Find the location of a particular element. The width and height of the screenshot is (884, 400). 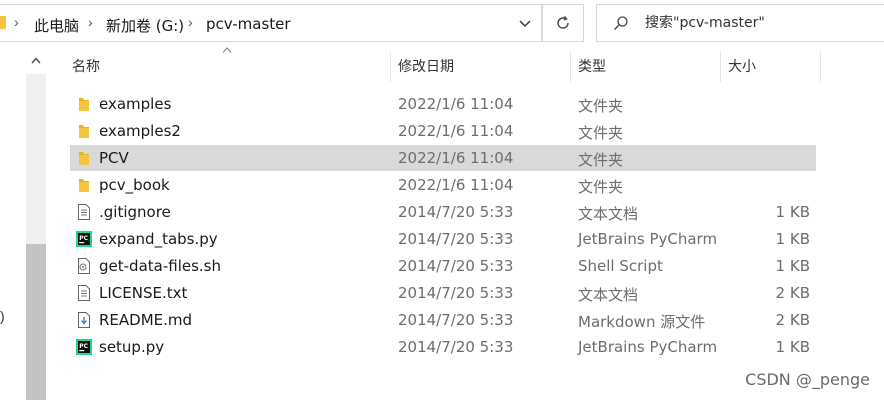

file-name: expand_tabs.py is located at coordinates (158, 239).